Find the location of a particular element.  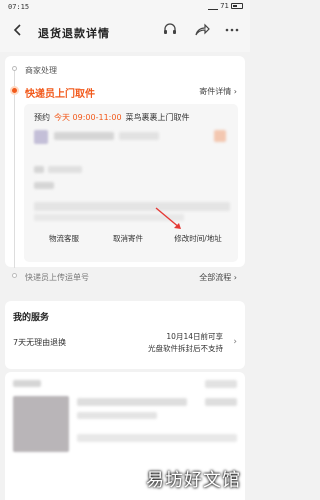

watermark-text: 易坊好文馆 is located at coordinates (193, 480).